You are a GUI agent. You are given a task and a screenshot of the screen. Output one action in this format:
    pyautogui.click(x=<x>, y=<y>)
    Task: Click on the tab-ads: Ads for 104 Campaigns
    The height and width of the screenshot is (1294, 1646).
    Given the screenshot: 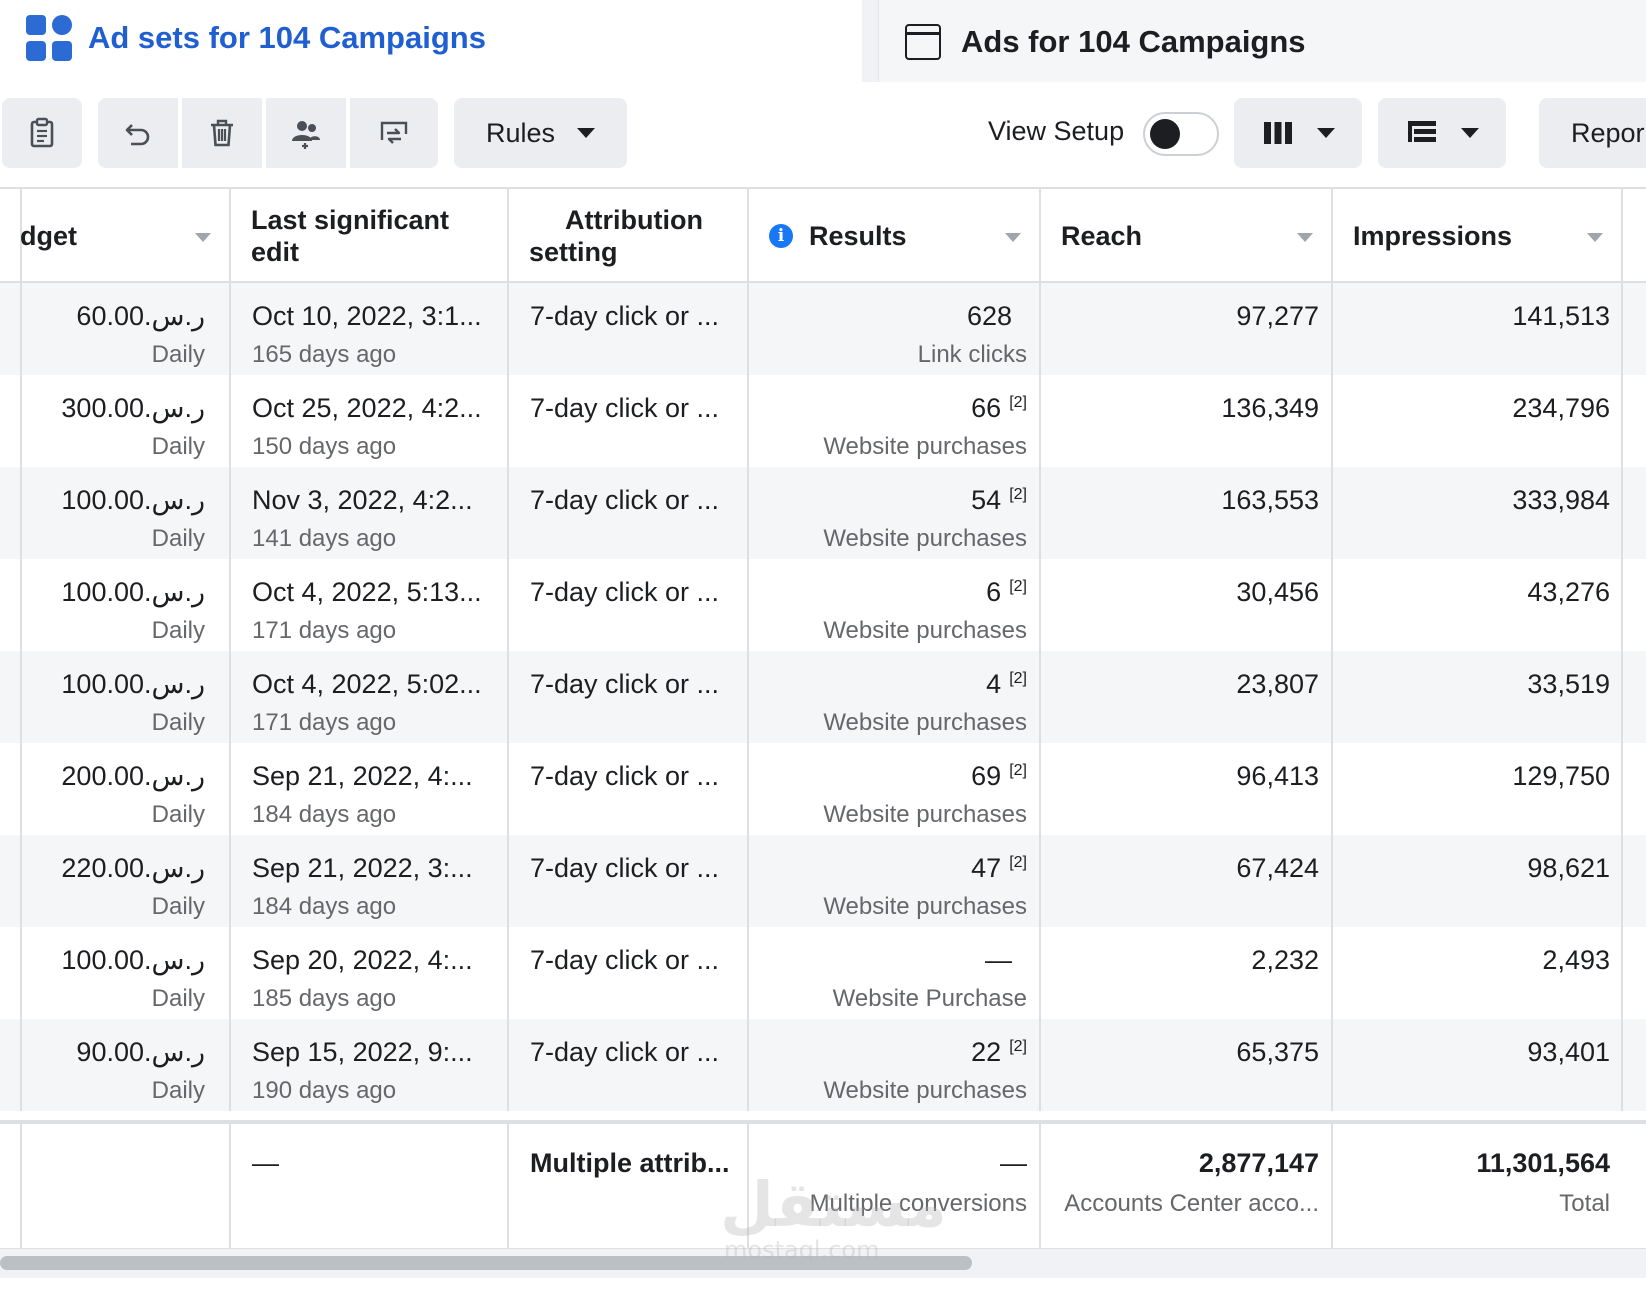 What is the action you would take?
    pyautogui.click(x=1262, y=41)
    